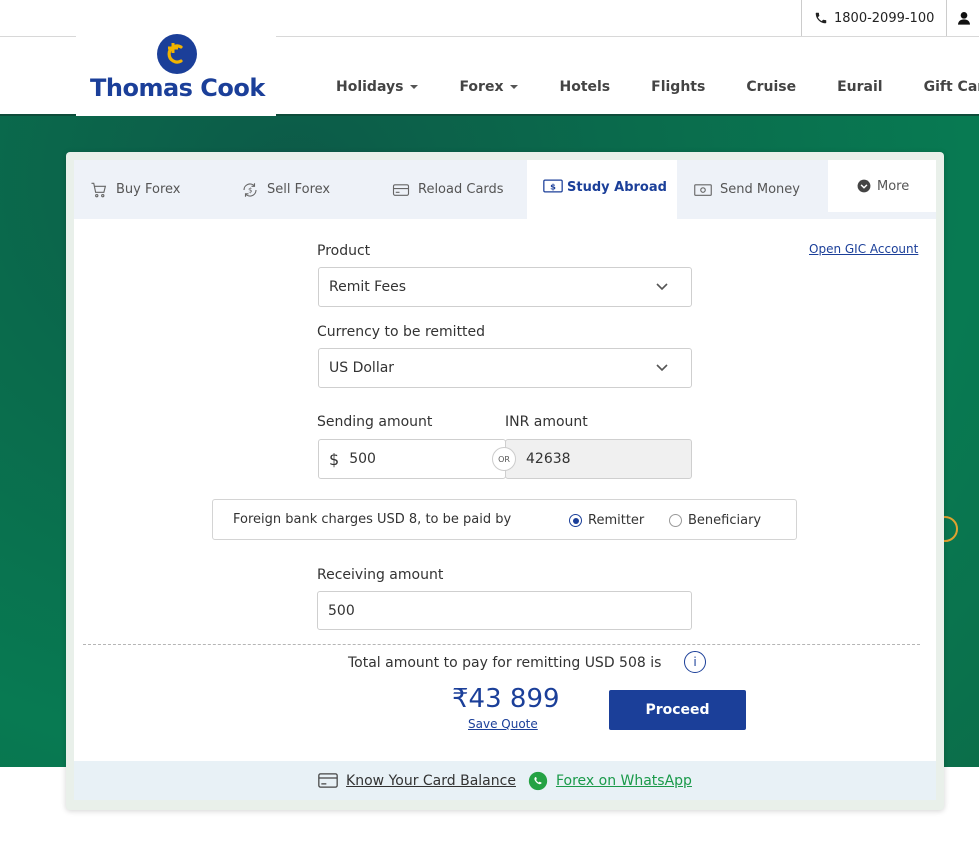 This screenshot has height=843, width=979. What do you see at coordinates (460, 699) in the screenshot?
I see `rupee-symbol: ₹` at bounding box center [460, 699].